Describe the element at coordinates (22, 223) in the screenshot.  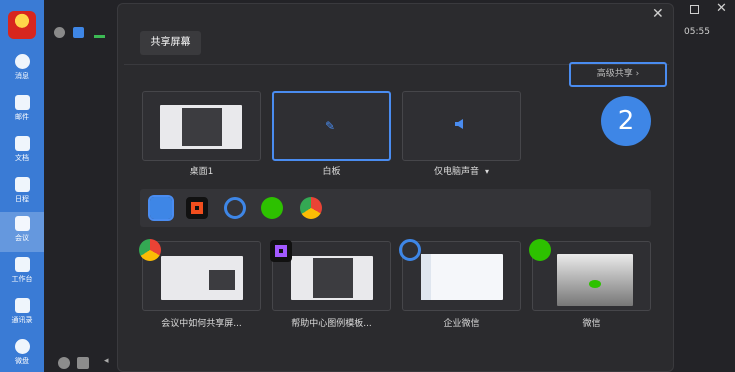
I see `meeting-icon` at that location.